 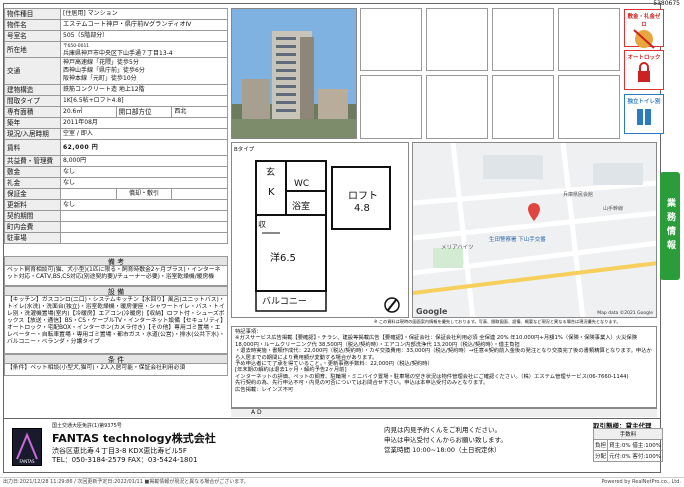 What do you see at coordinates (432, 311) in the screenshot?
I see `google-logo: Google` at bounding box center [432, 311].